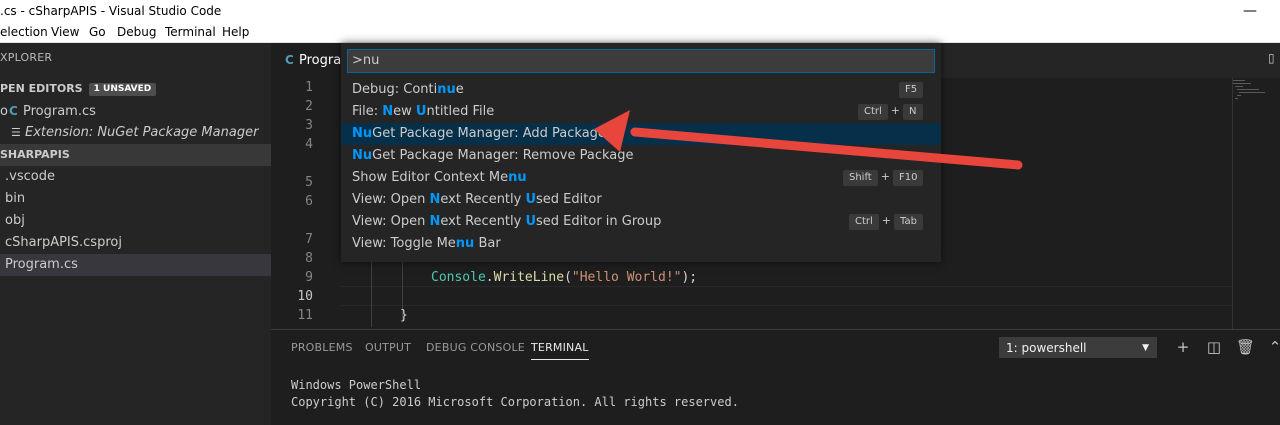 Image resolution: width=1280 pixels, height=425 pixels. I want to click on label-text: File:, so click(367, 111).